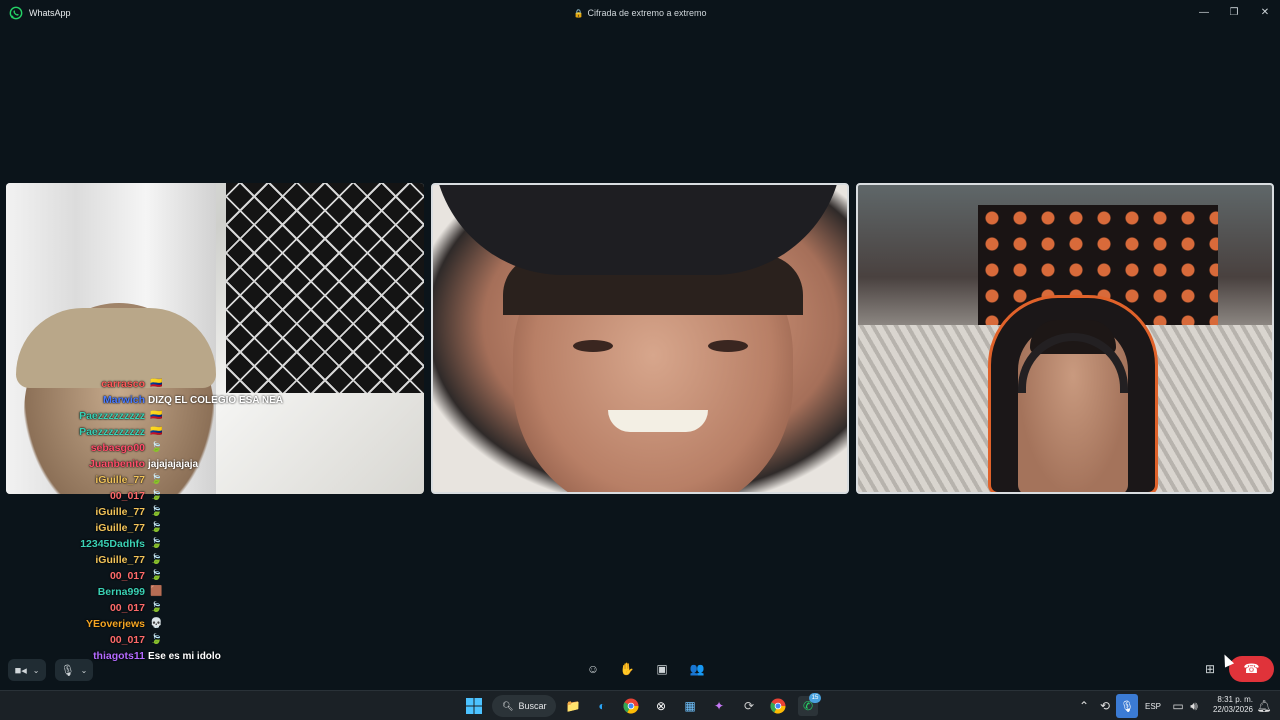 The image size is (1280, 720). What do you see at coordinates (602, 706) in the screenshot?
I see `edge-browser-icon: ◐` at bounding box center [602, 706].